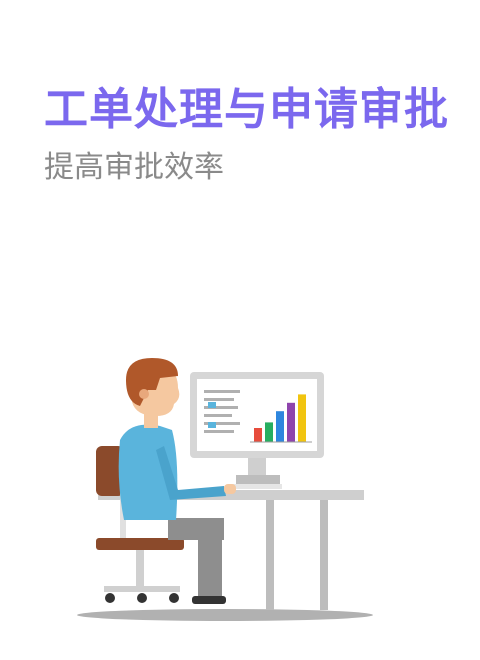 The height and width of the screenshot is (660, 480). Describe the element at coordinates (257, 486) in the screenshot. I see `keyboard` at that location.